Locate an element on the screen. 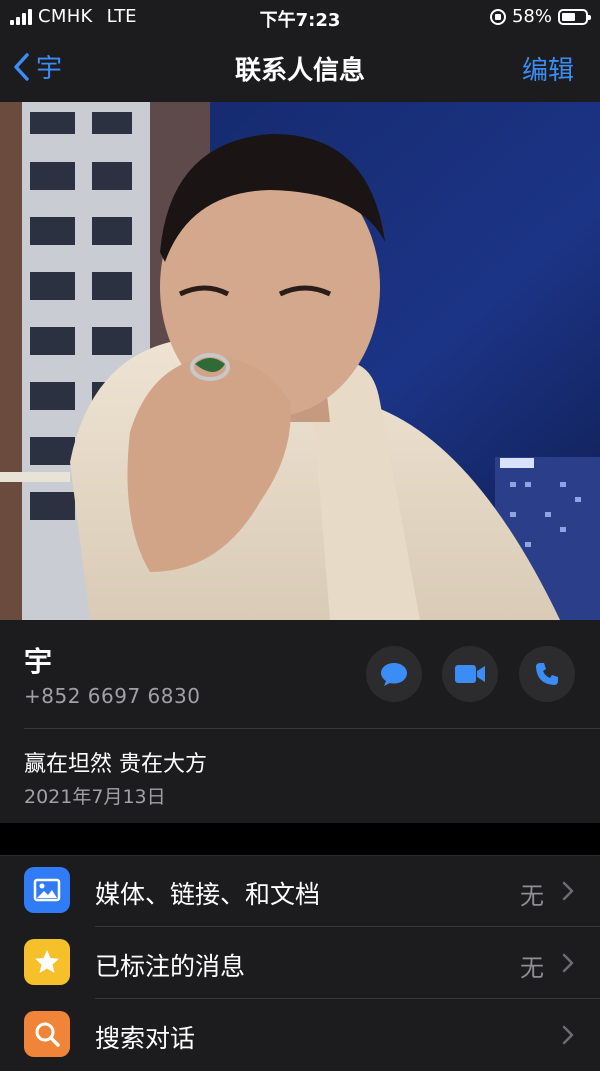 This screenshot has height=1071, width=600. list-item-media: 媒体、链接、和文档 无 is located at coordinates (300, 891).